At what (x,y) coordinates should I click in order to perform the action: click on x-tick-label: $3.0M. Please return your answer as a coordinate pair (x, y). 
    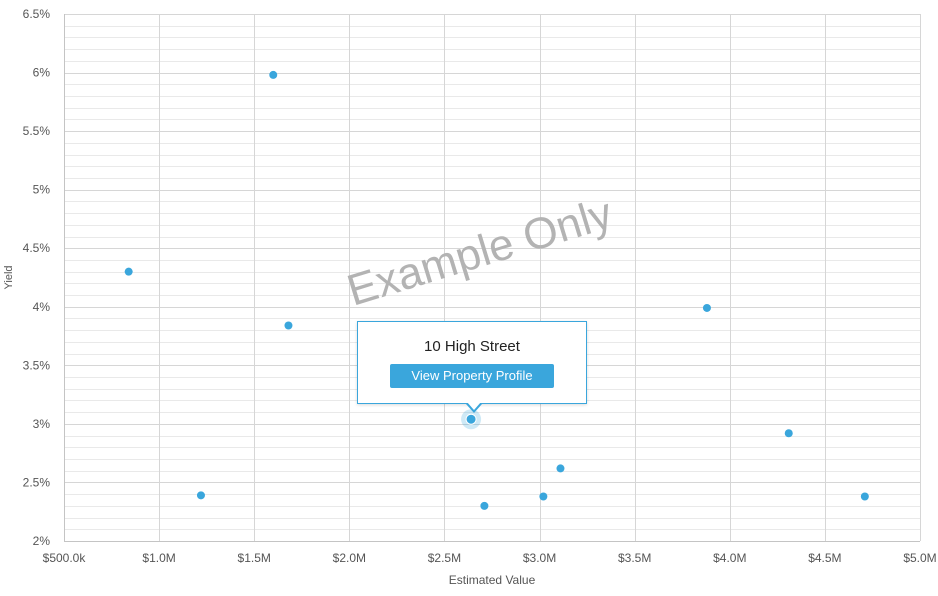
    Looking at the image, I should click on (539, 558).